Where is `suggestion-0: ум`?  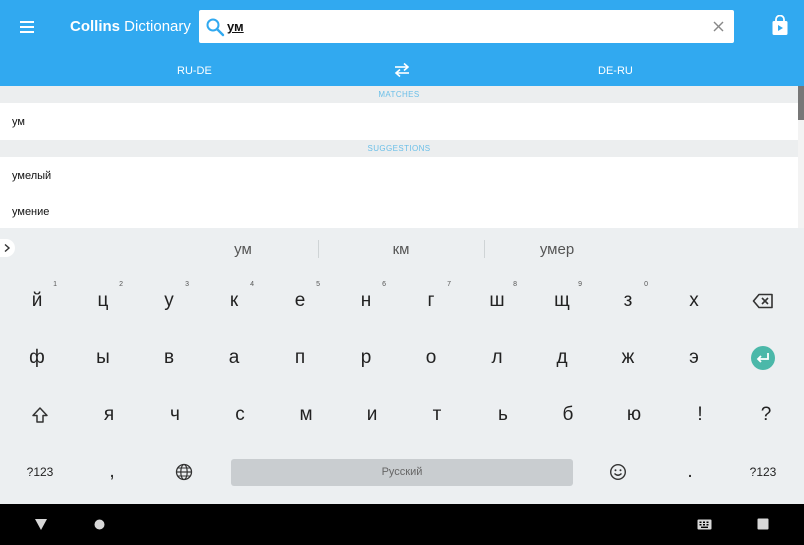 suggestion-0: ум is located at coordinates (243, 249).